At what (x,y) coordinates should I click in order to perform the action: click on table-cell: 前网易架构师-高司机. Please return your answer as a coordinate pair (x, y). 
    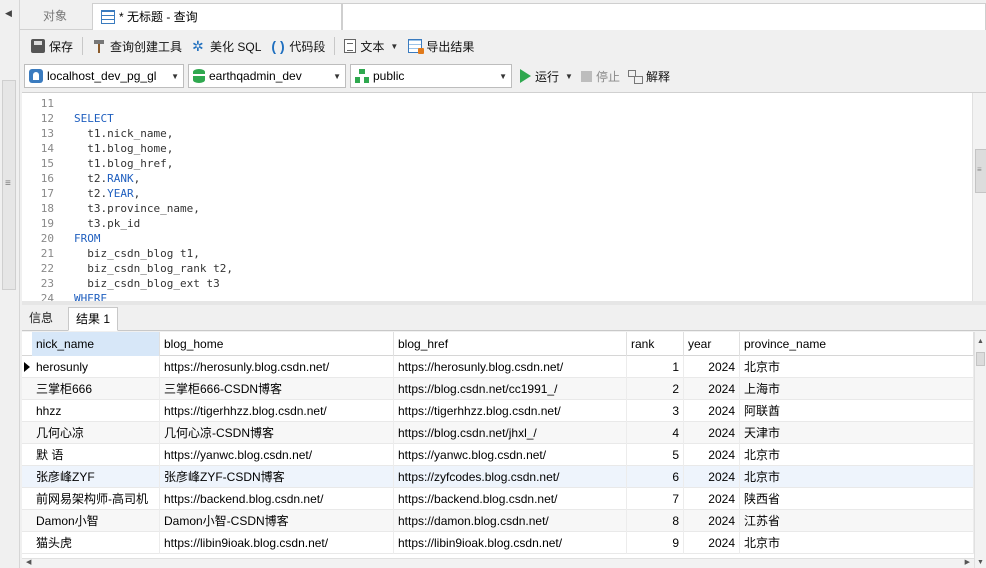
    Looking at the image, I should click on (96, 499).